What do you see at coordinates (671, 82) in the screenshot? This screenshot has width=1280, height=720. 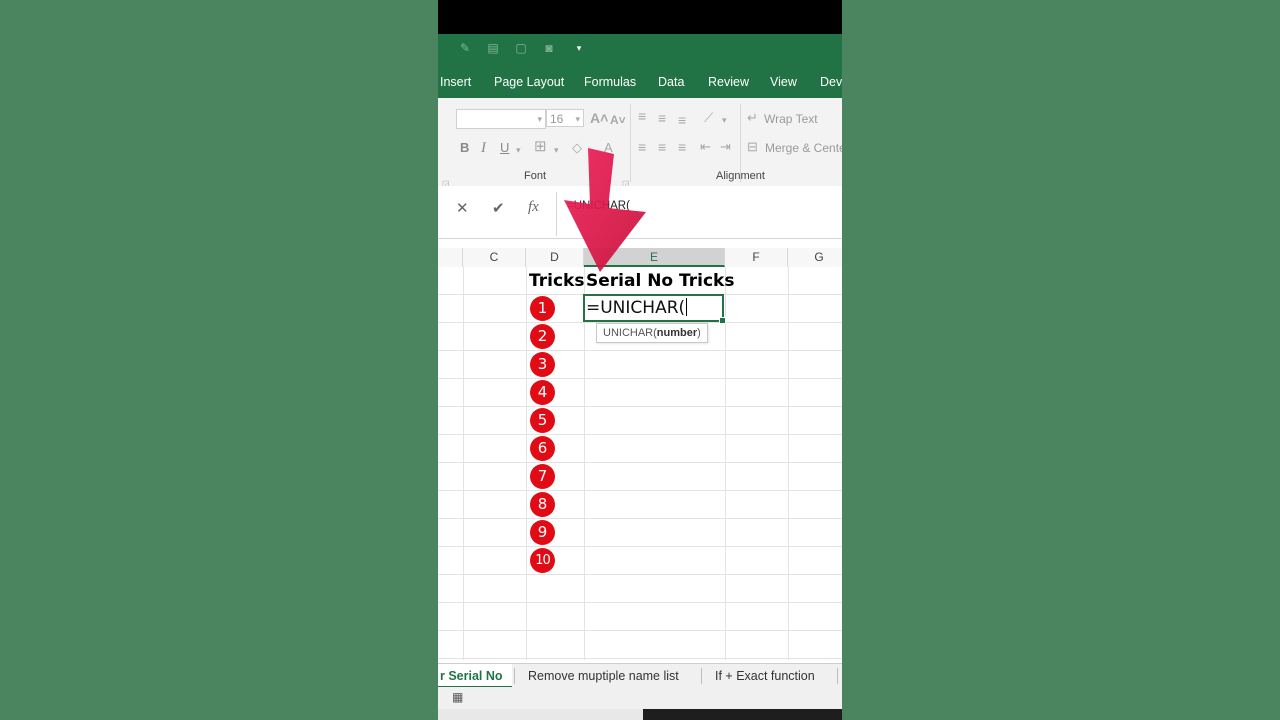 I see `tab-data: Data` at bounding box center [671, 82].